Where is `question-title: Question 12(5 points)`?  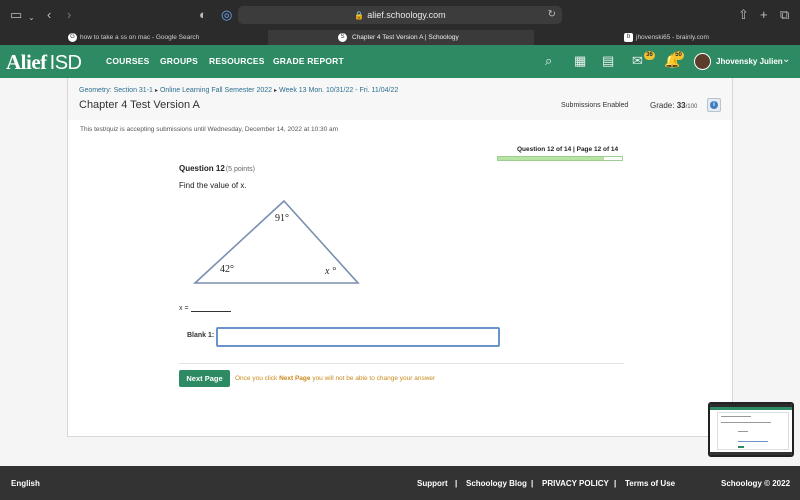 question-title: Question 12(5 points) is located at coordinates (217, 168).